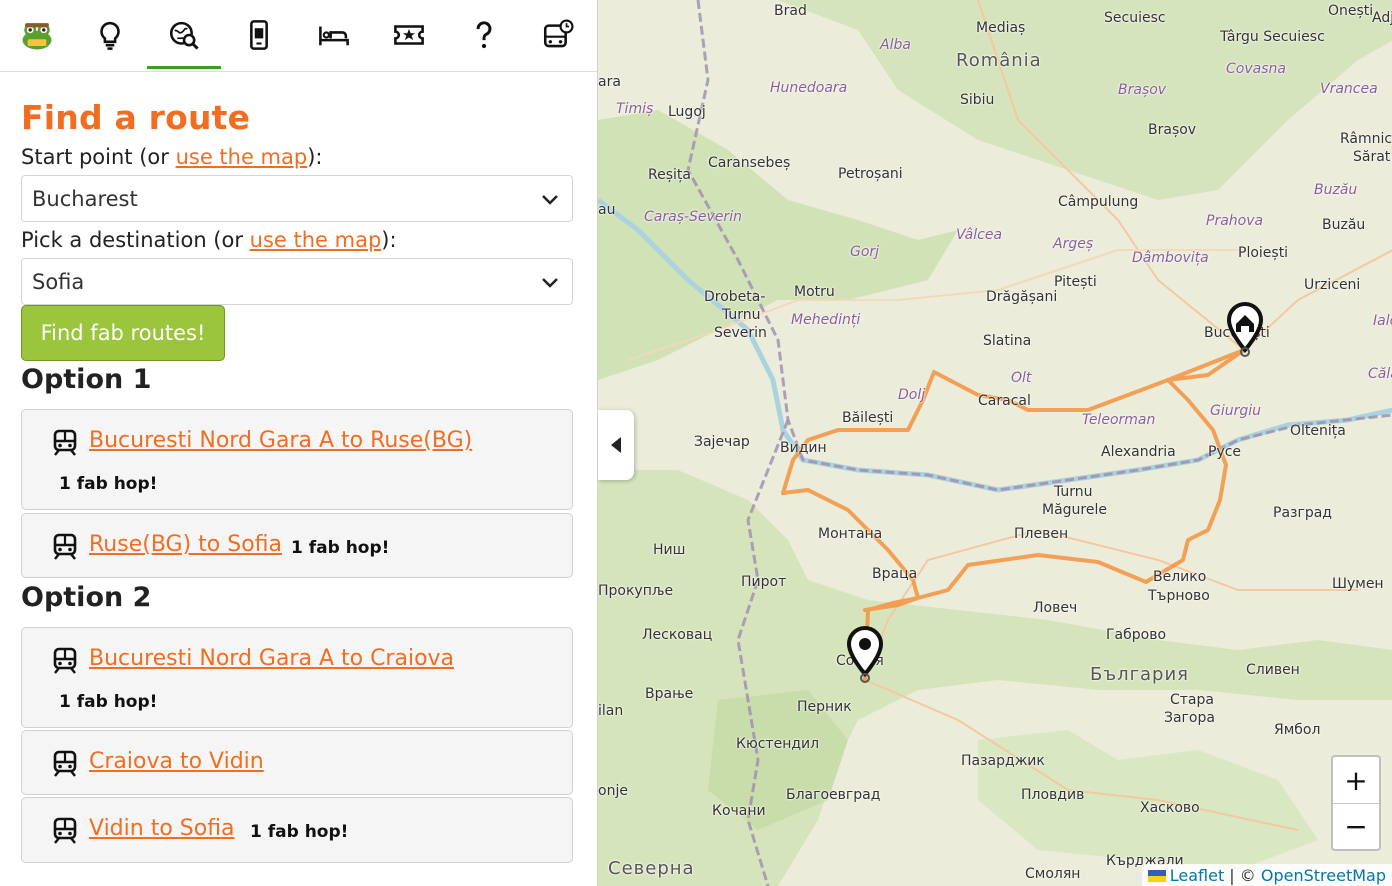 Image resolution: width=1392 pixels, height=886 pixels. I want to click on map-label: Монтана, so click(850, 534).